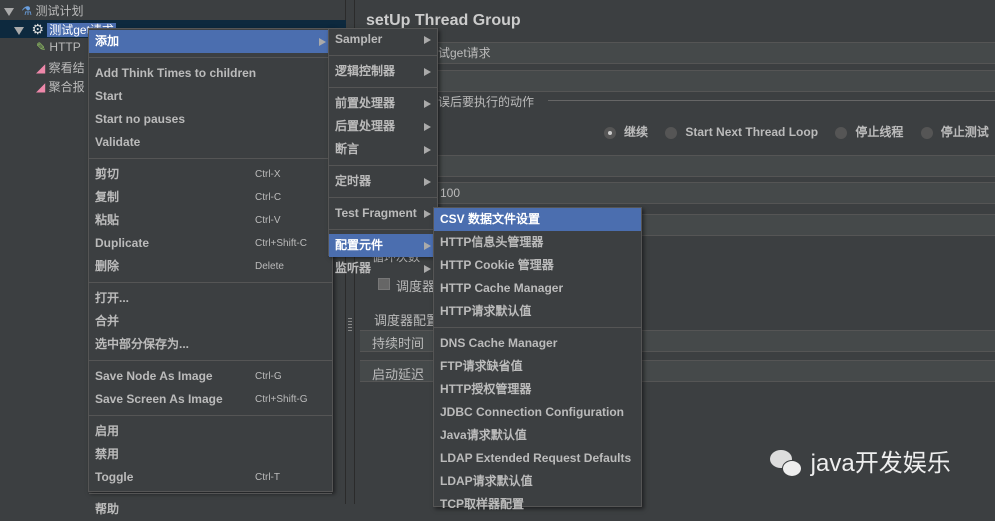  I want to click on menu-item: Start no pauses, so click(210, 119).